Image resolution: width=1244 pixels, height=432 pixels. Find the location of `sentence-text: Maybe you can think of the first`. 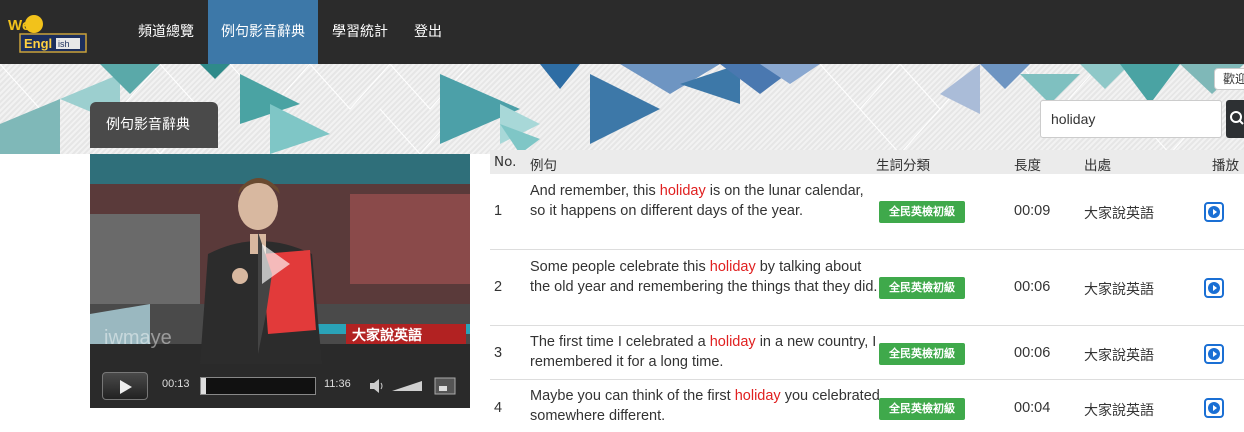

sentence-text: Maybe you can think of the first is located at coordinates (632, 396).